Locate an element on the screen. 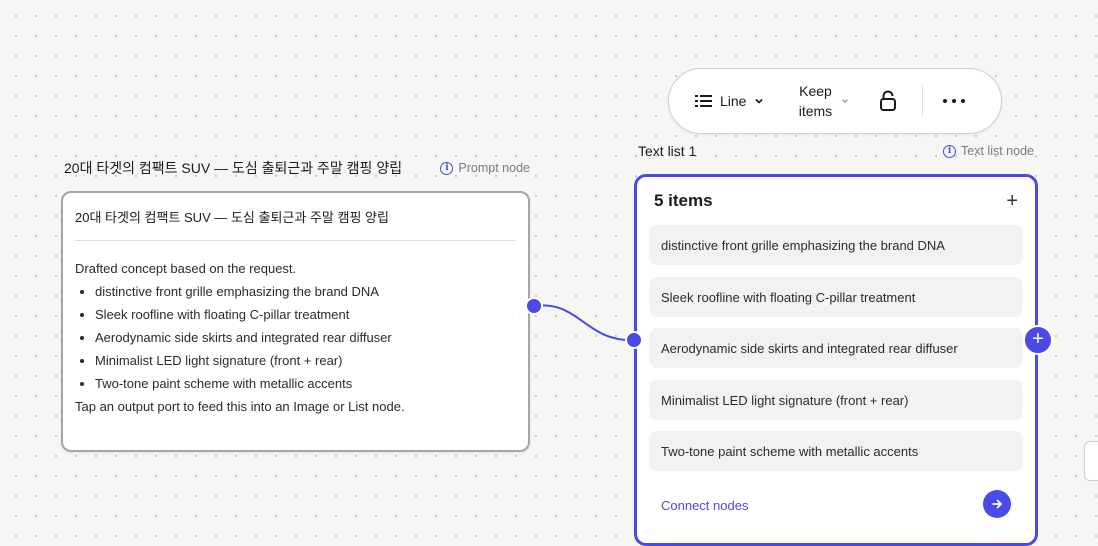 The height and width of the screenshot is (546, 1098). line-style-dropdown: Line is located at coordinates (729, 101).